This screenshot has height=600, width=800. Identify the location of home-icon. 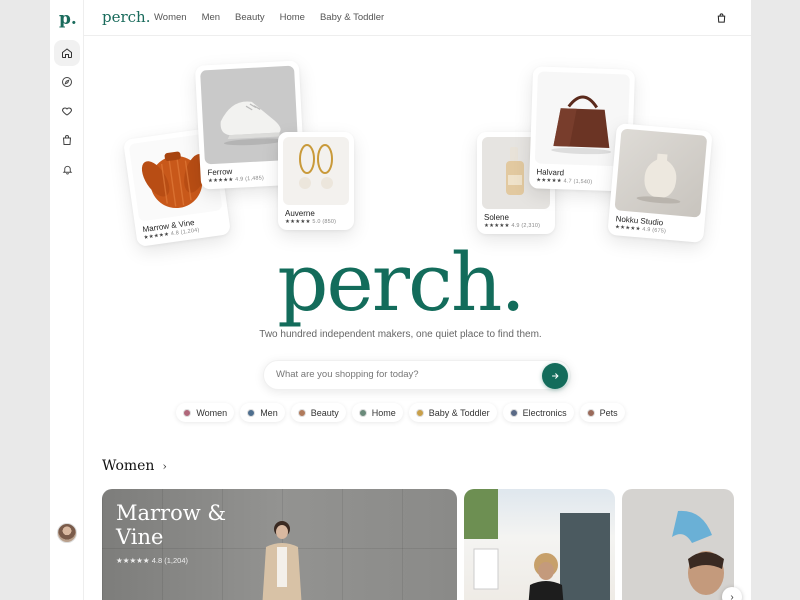
(67, 53).